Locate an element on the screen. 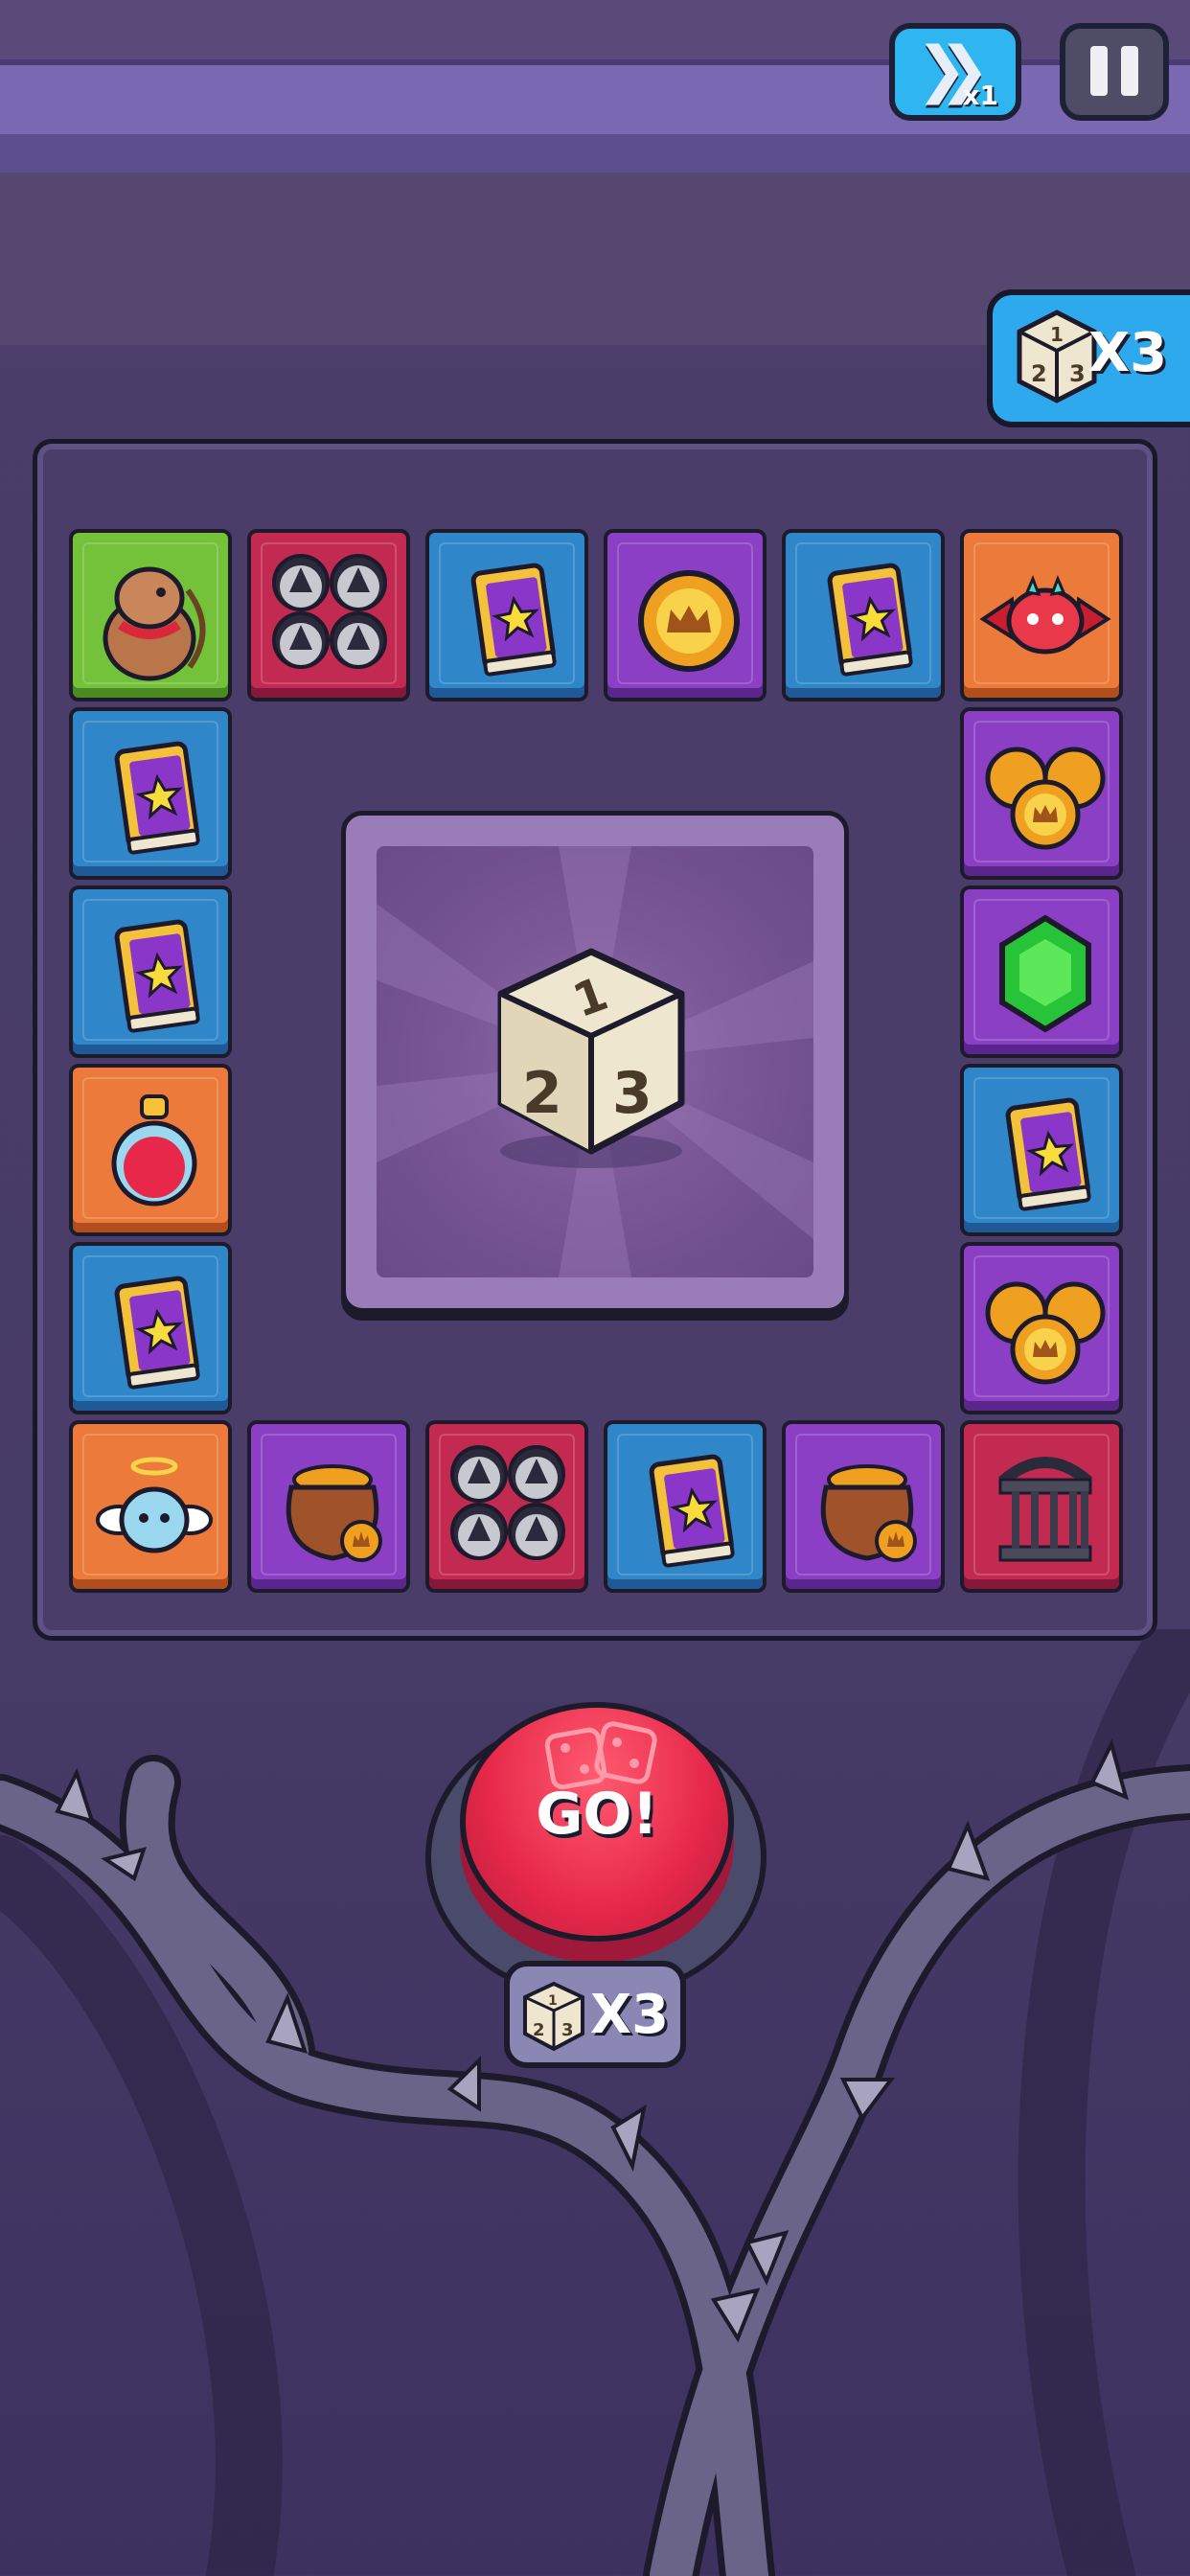  speed-button: ❯❯ x1 is located at coordinates (955, 72).